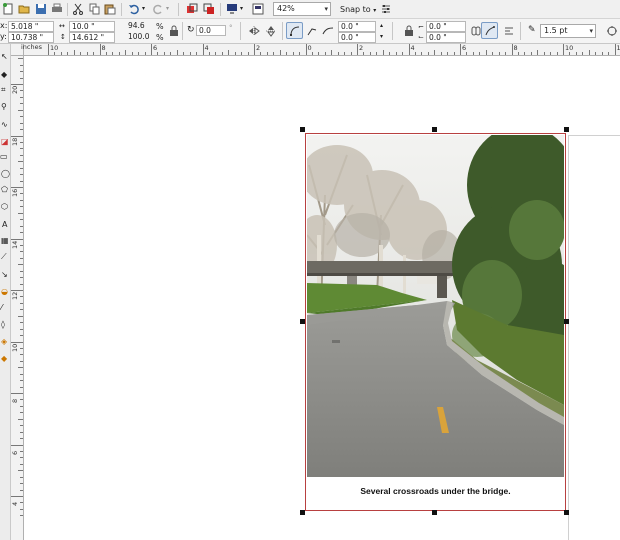 Image resolution: width=620 pixels, height=540 pixels. I want to click on open-folder-icon, so click(24, 9).